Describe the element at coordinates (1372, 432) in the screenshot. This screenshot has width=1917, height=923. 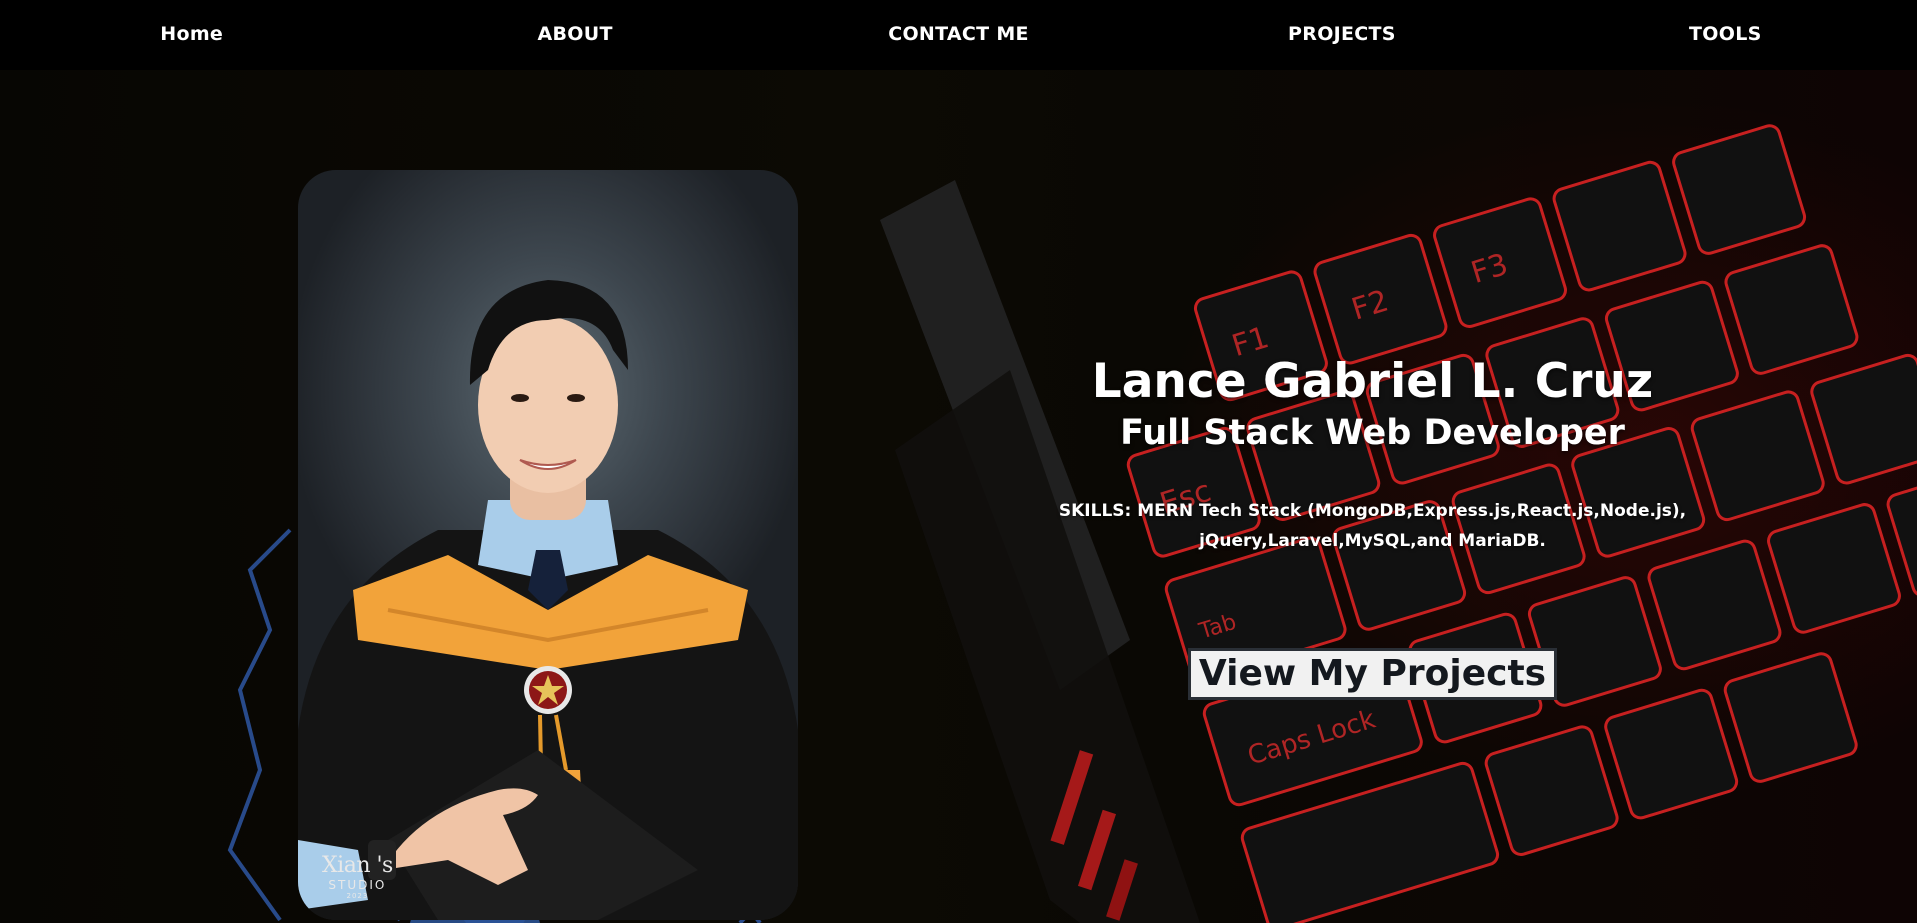
I see `developer-role: Full Stack Web Developer` at that location.